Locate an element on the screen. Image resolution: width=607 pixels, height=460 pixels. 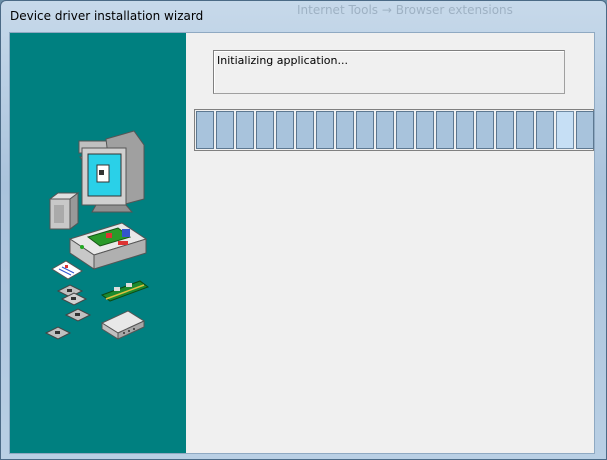
expansion-card-icon is located at coordinates (125, 291).